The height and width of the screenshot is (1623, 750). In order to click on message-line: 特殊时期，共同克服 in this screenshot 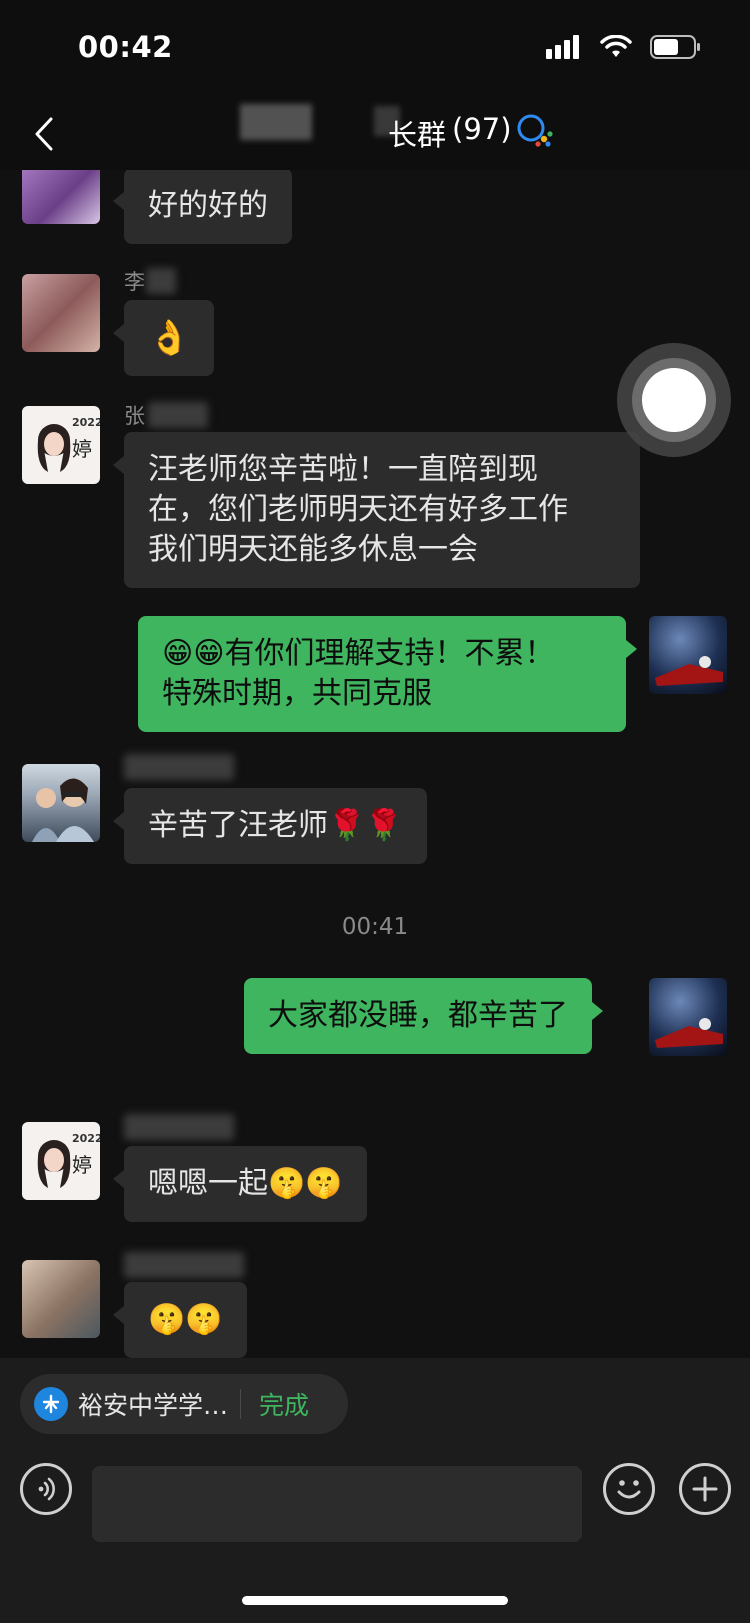, I will do `click(297, 693)`.